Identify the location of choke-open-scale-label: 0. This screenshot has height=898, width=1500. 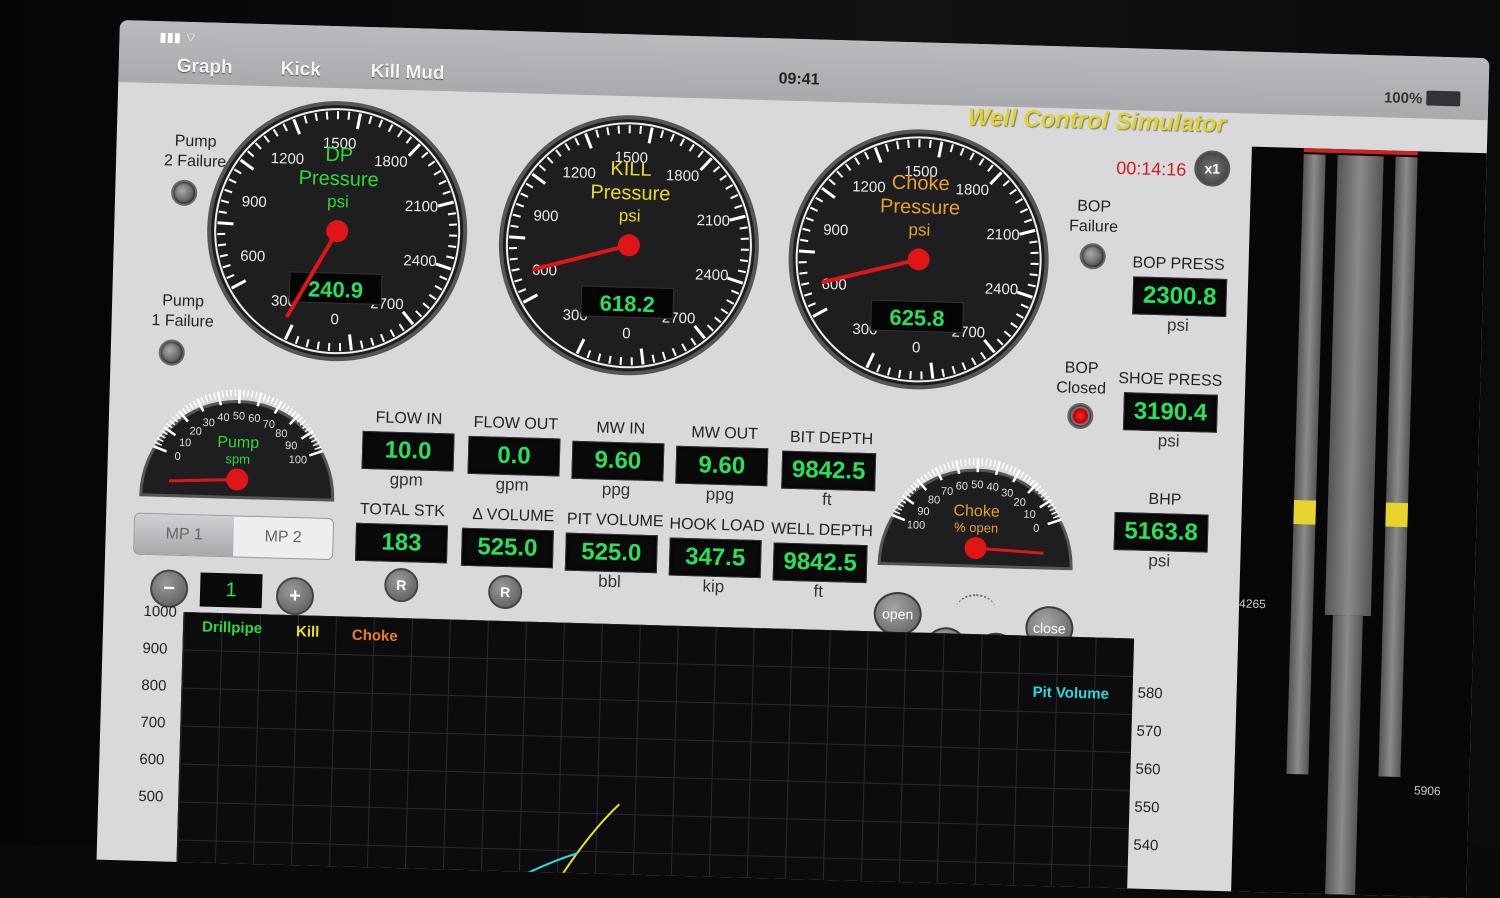
(1036, 529).